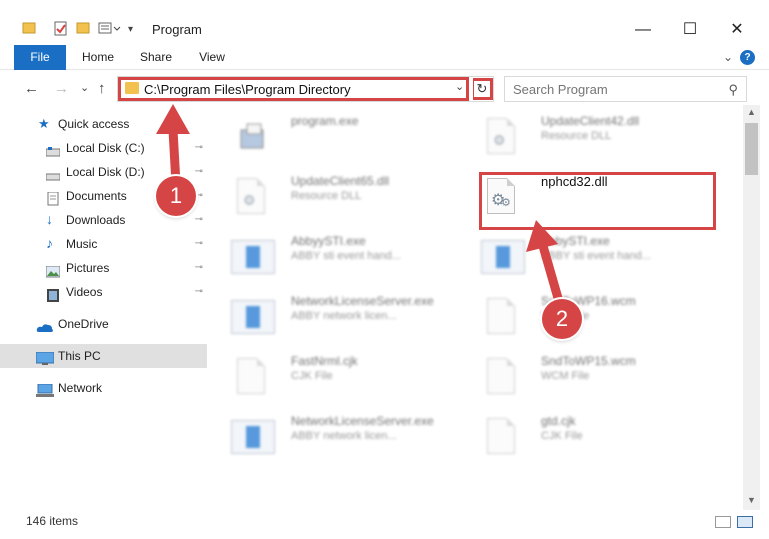 This screenshot has width=769, height=539. I want to click on pictures-icon, so click(53, 270).